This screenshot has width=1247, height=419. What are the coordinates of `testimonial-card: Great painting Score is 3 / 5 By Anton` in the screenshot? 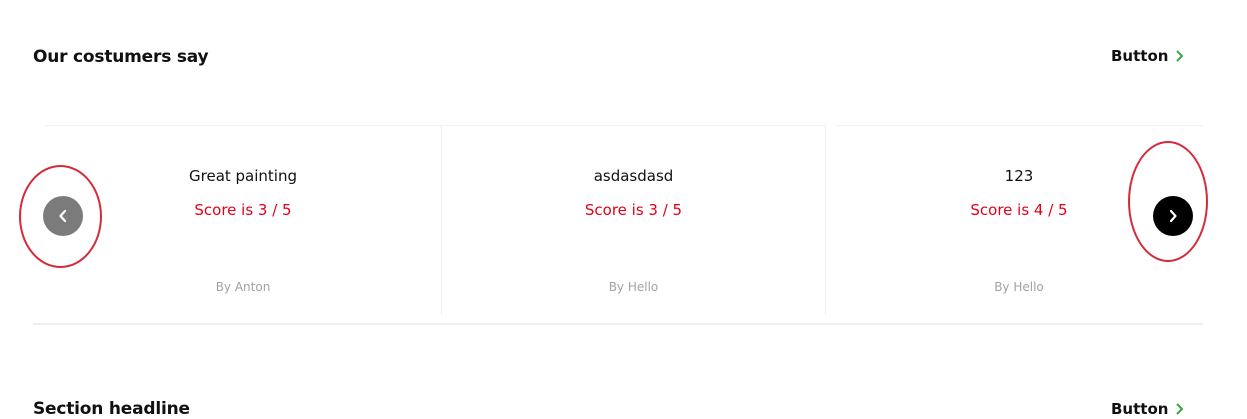 It's located at (243, 220).